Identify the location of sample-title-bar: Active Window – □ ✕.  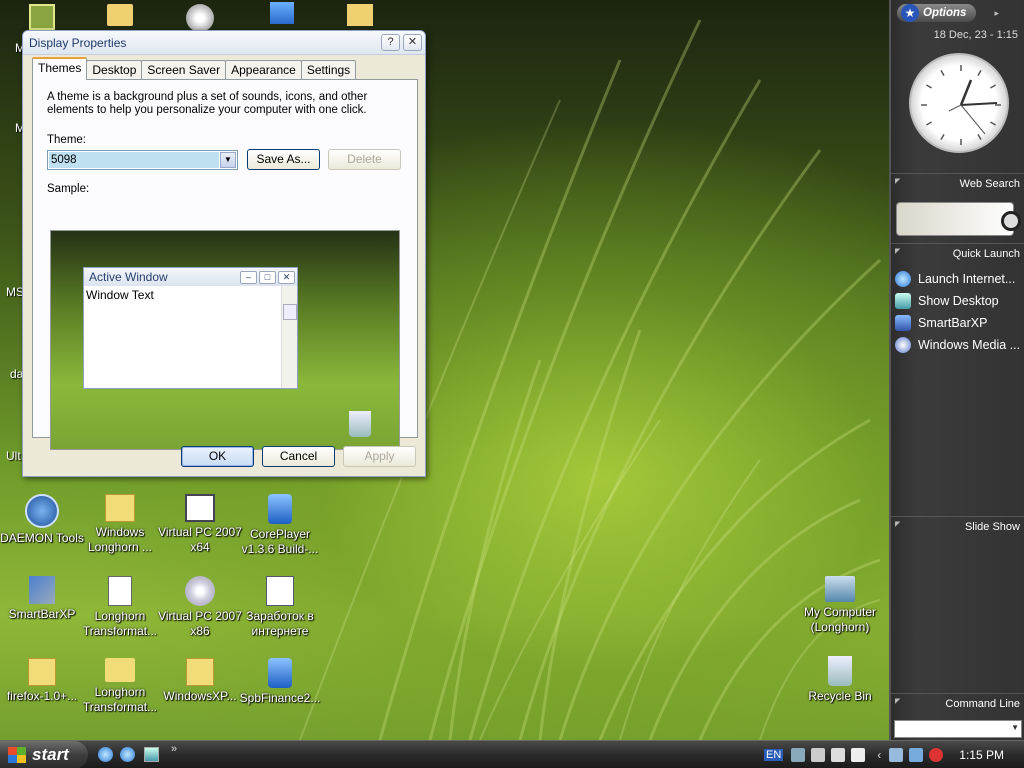
(190, 277).